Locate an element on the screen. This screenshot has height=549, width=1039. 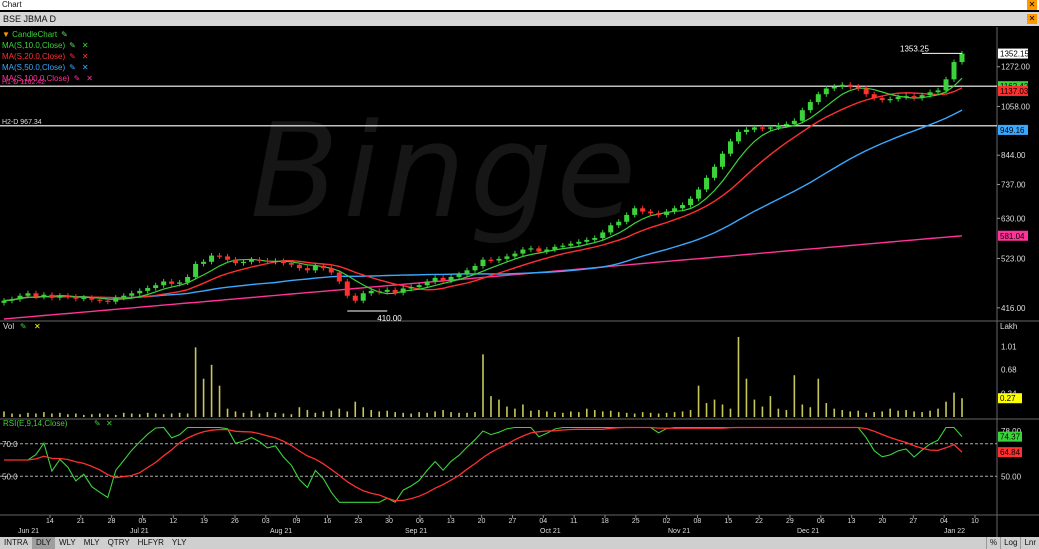
timeframe-tab-hlfyr: HLFYR is located at coordinates (151, 543).